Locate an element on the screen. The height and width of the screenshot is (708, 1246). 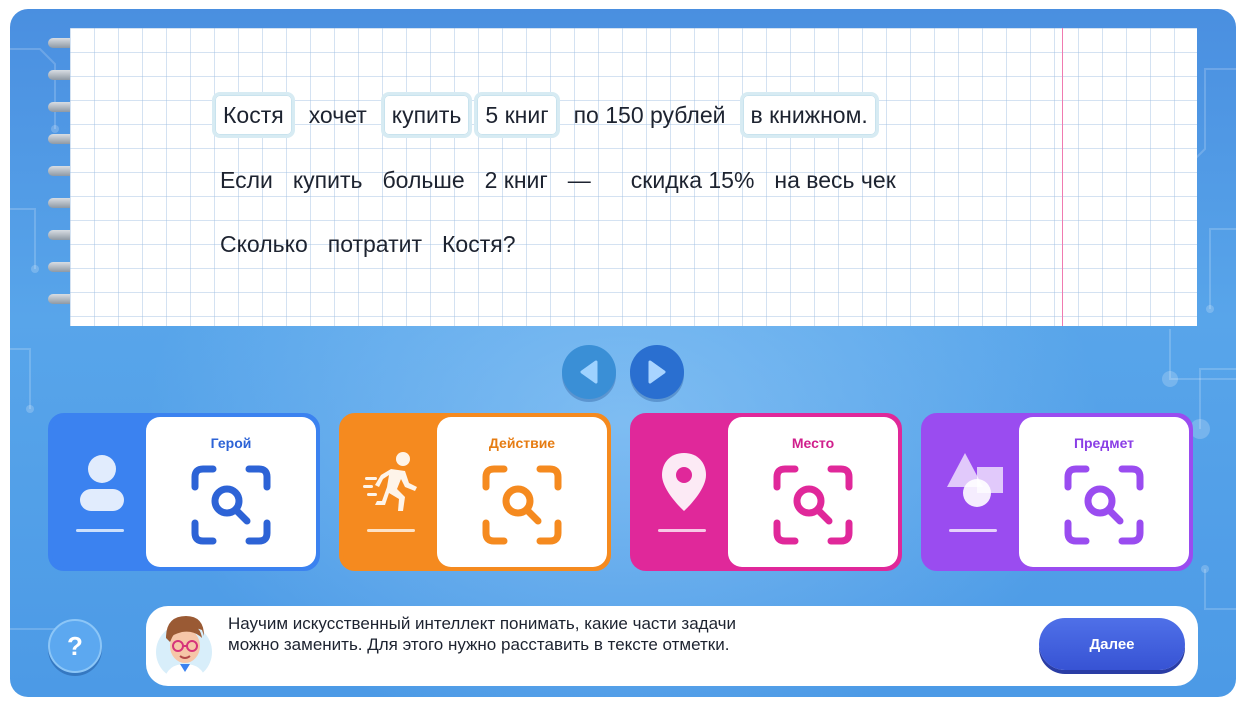
task-word: хочет is located at coordinates (338, 115).